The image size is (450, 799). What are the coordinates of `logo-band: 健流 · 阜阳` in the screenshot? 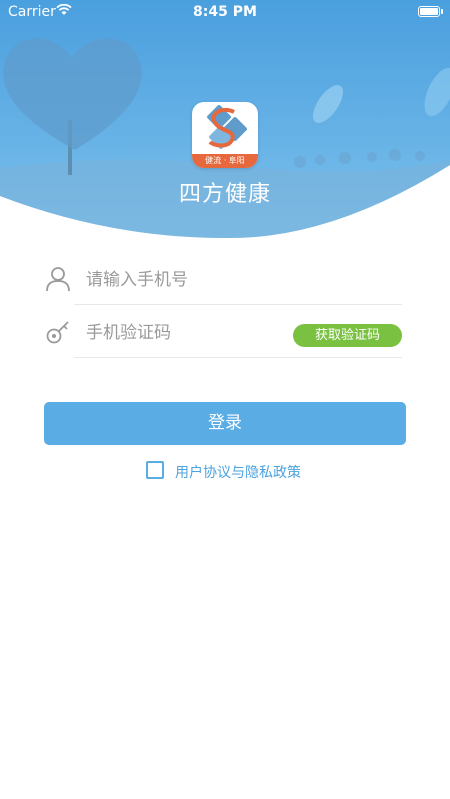 It's located at (225, 161).